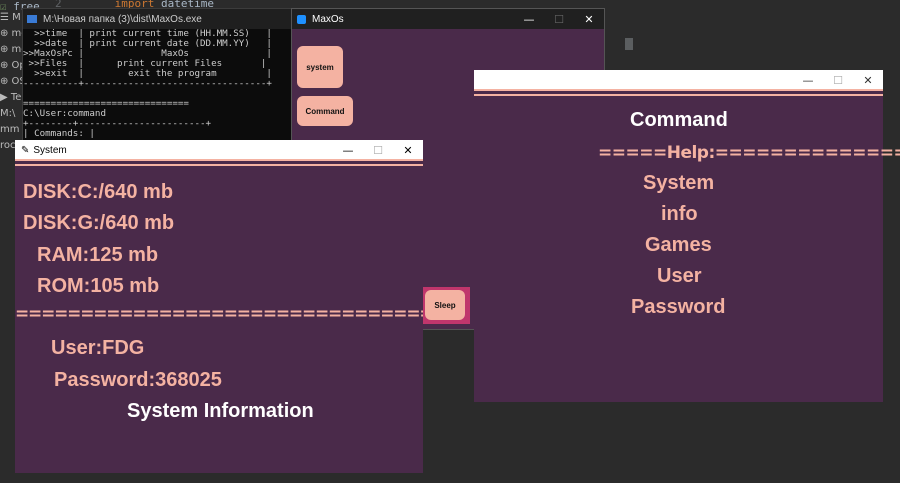 This screenshot has width=900, height=483. What do you see at coordinates (25, 150) in the screenshot?
I see `feather-icon: ✎` at bounding box center [25, 150].